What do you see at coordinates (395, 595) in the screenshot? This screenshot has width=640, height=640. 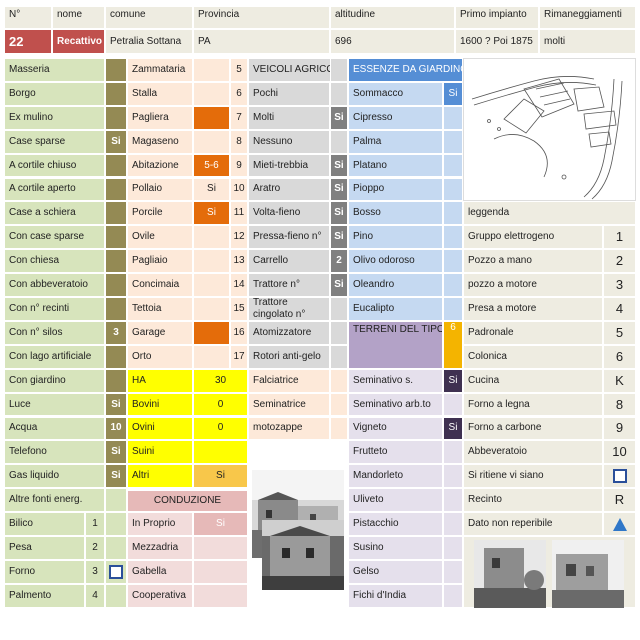 I see `terrain-label: Fichi d'India` at bounding box center [395, 595].